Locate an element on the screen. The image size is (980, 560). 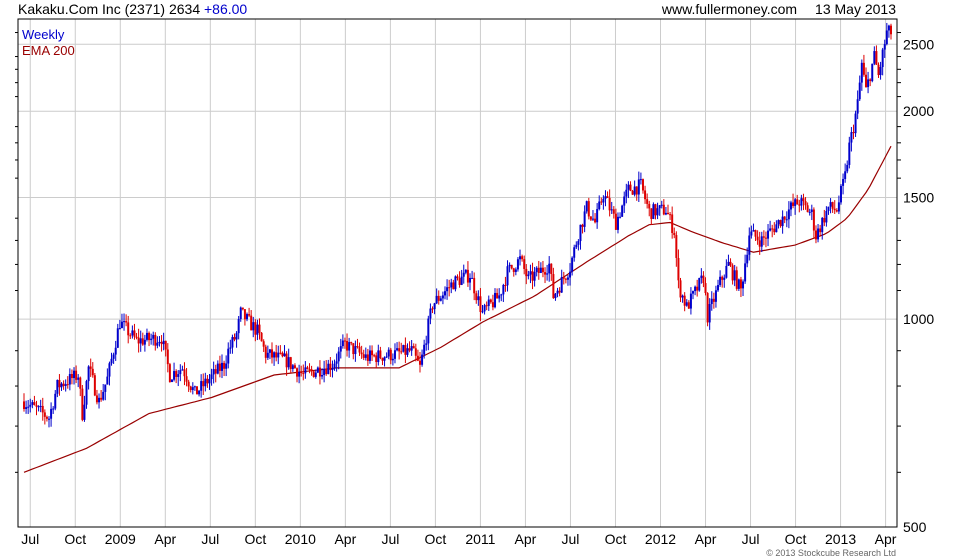
x-tick-label: Apr is located at coordinates (886, 539).